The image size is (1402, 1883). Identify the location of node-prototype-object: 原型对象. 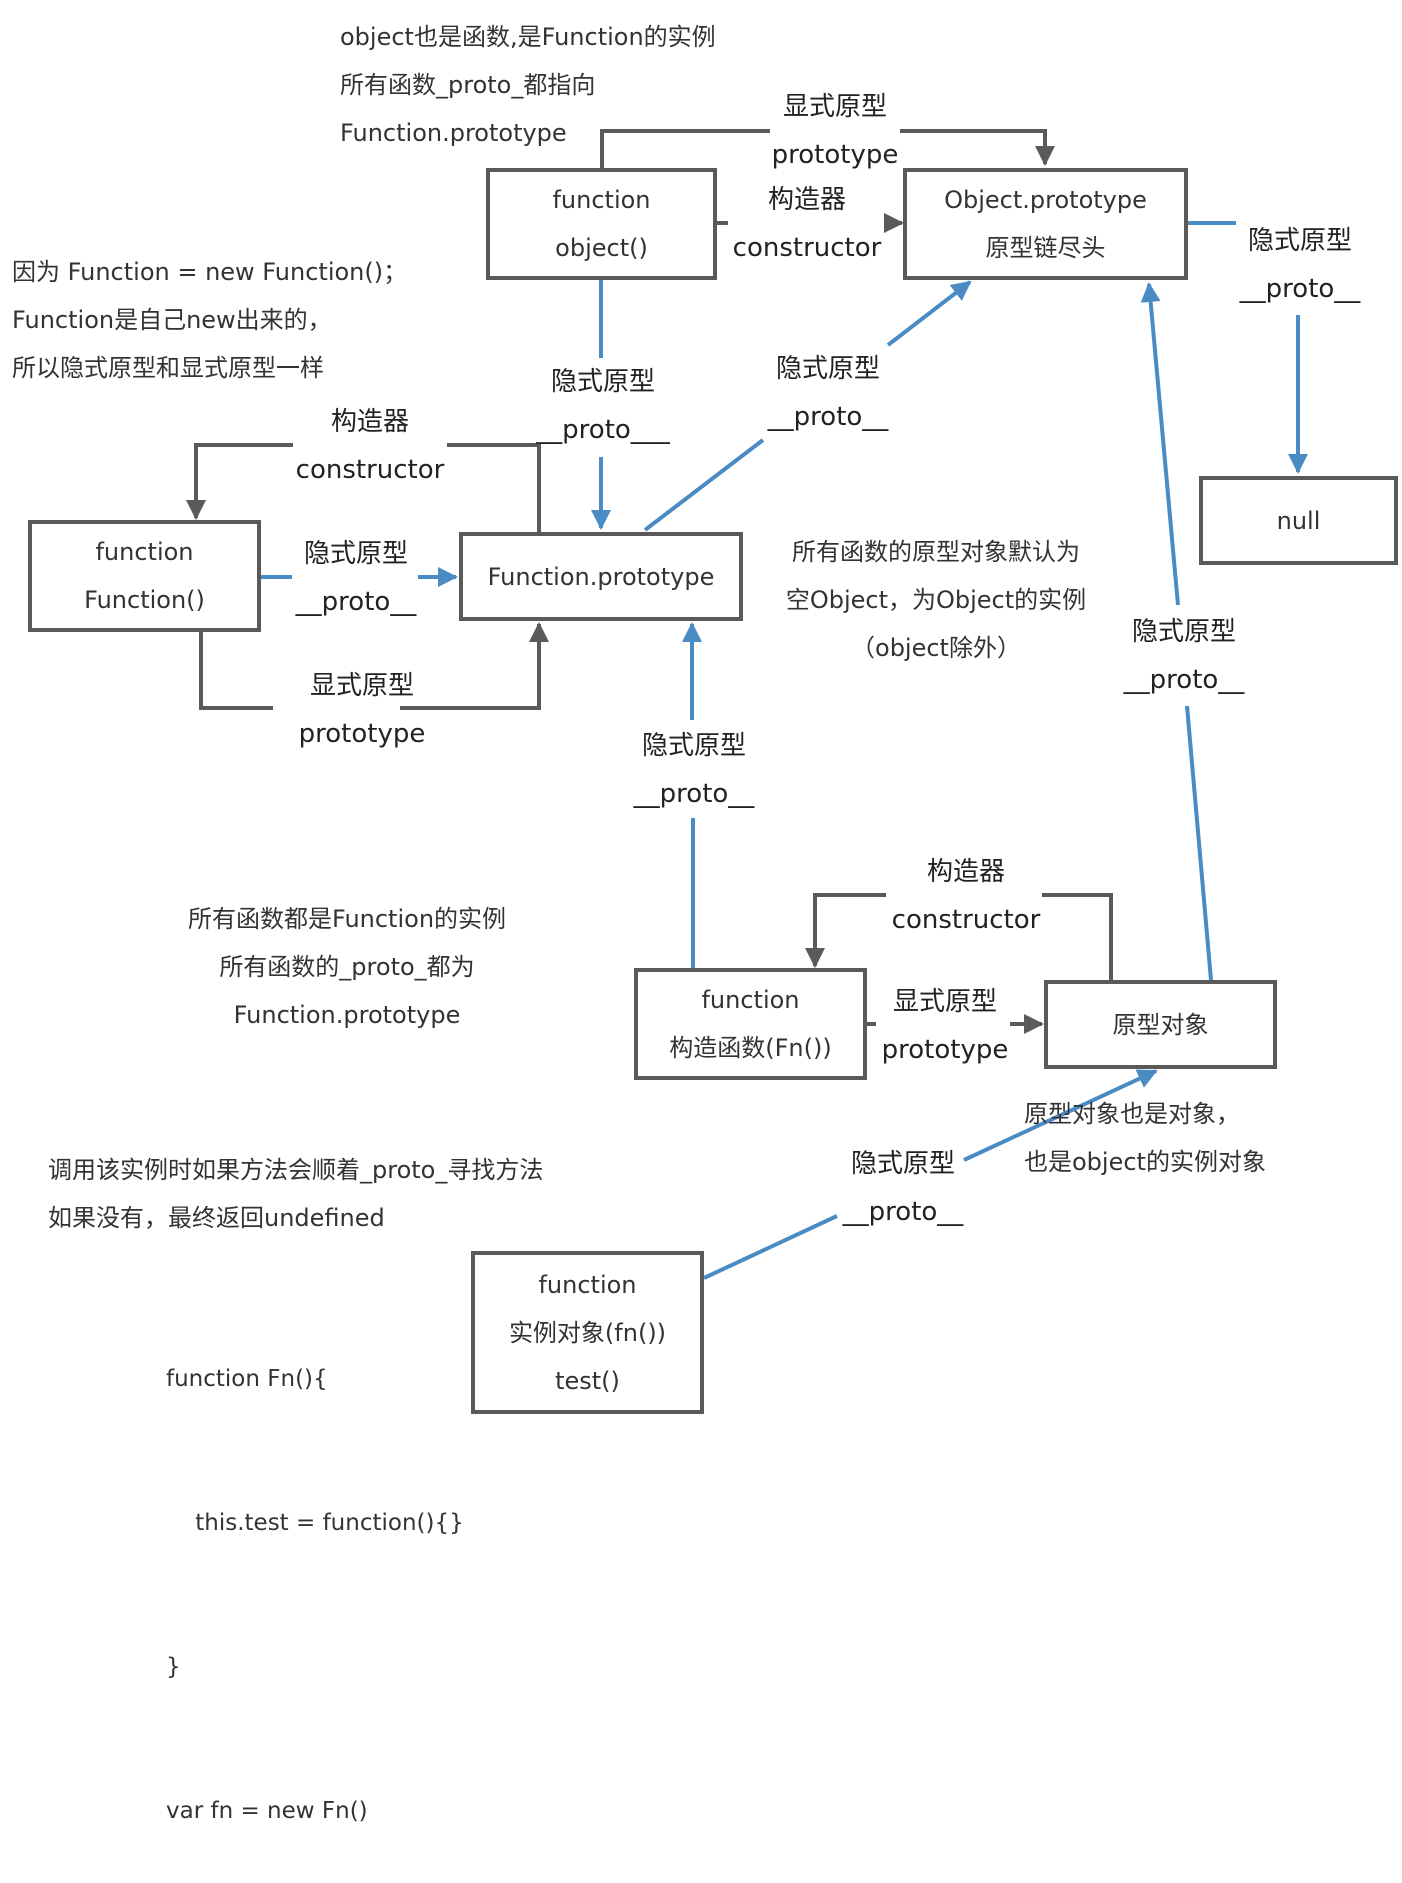
(1160, 1024).